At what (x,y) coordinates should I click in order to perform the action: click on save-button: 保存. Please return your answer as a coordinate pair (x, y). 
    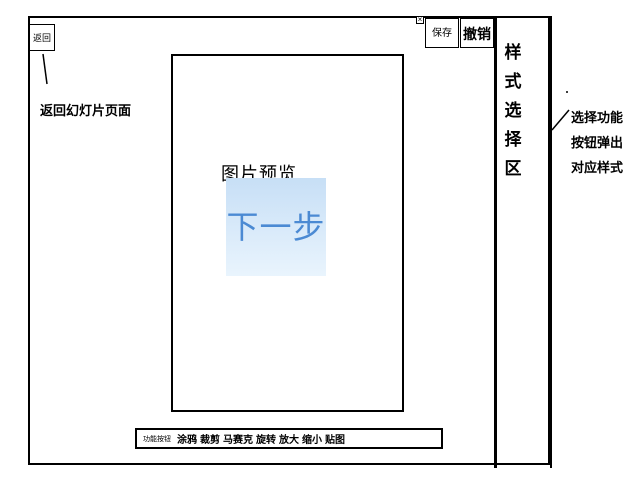
    Looking at the image, I should click on (442, 33).